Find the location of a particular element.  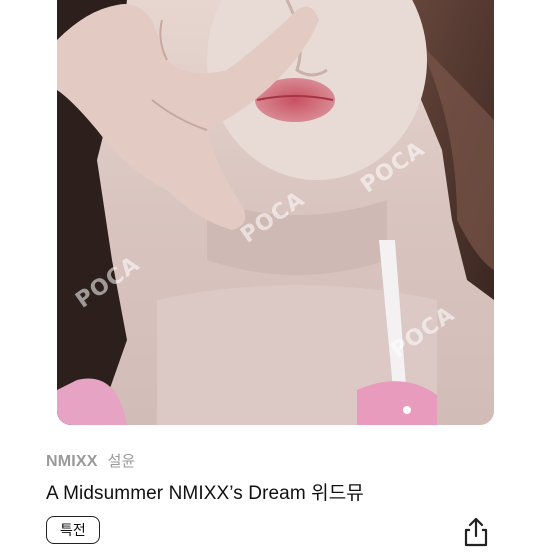

photocard-title: A Midsummer NMIXX’s Dream 위드뮤 is located at coordinates (205, 493).